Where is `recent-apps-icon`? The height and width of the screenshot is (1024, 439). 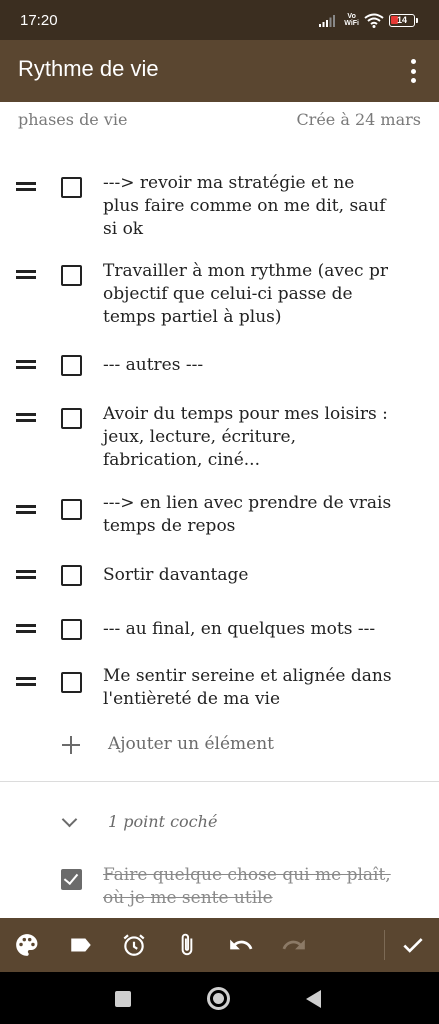
recent-apps-icon is located at coordinates (123, 999).